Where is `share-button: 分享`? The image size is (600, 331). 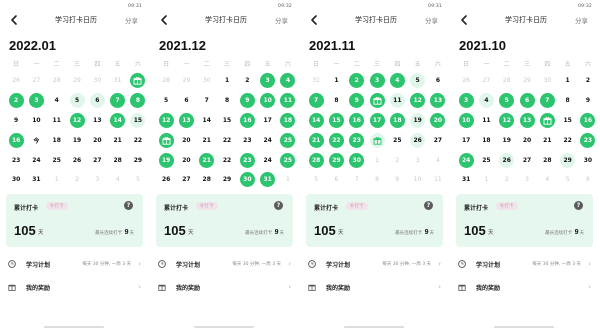
share-button: 分享 is located at coordinates (431, 20).